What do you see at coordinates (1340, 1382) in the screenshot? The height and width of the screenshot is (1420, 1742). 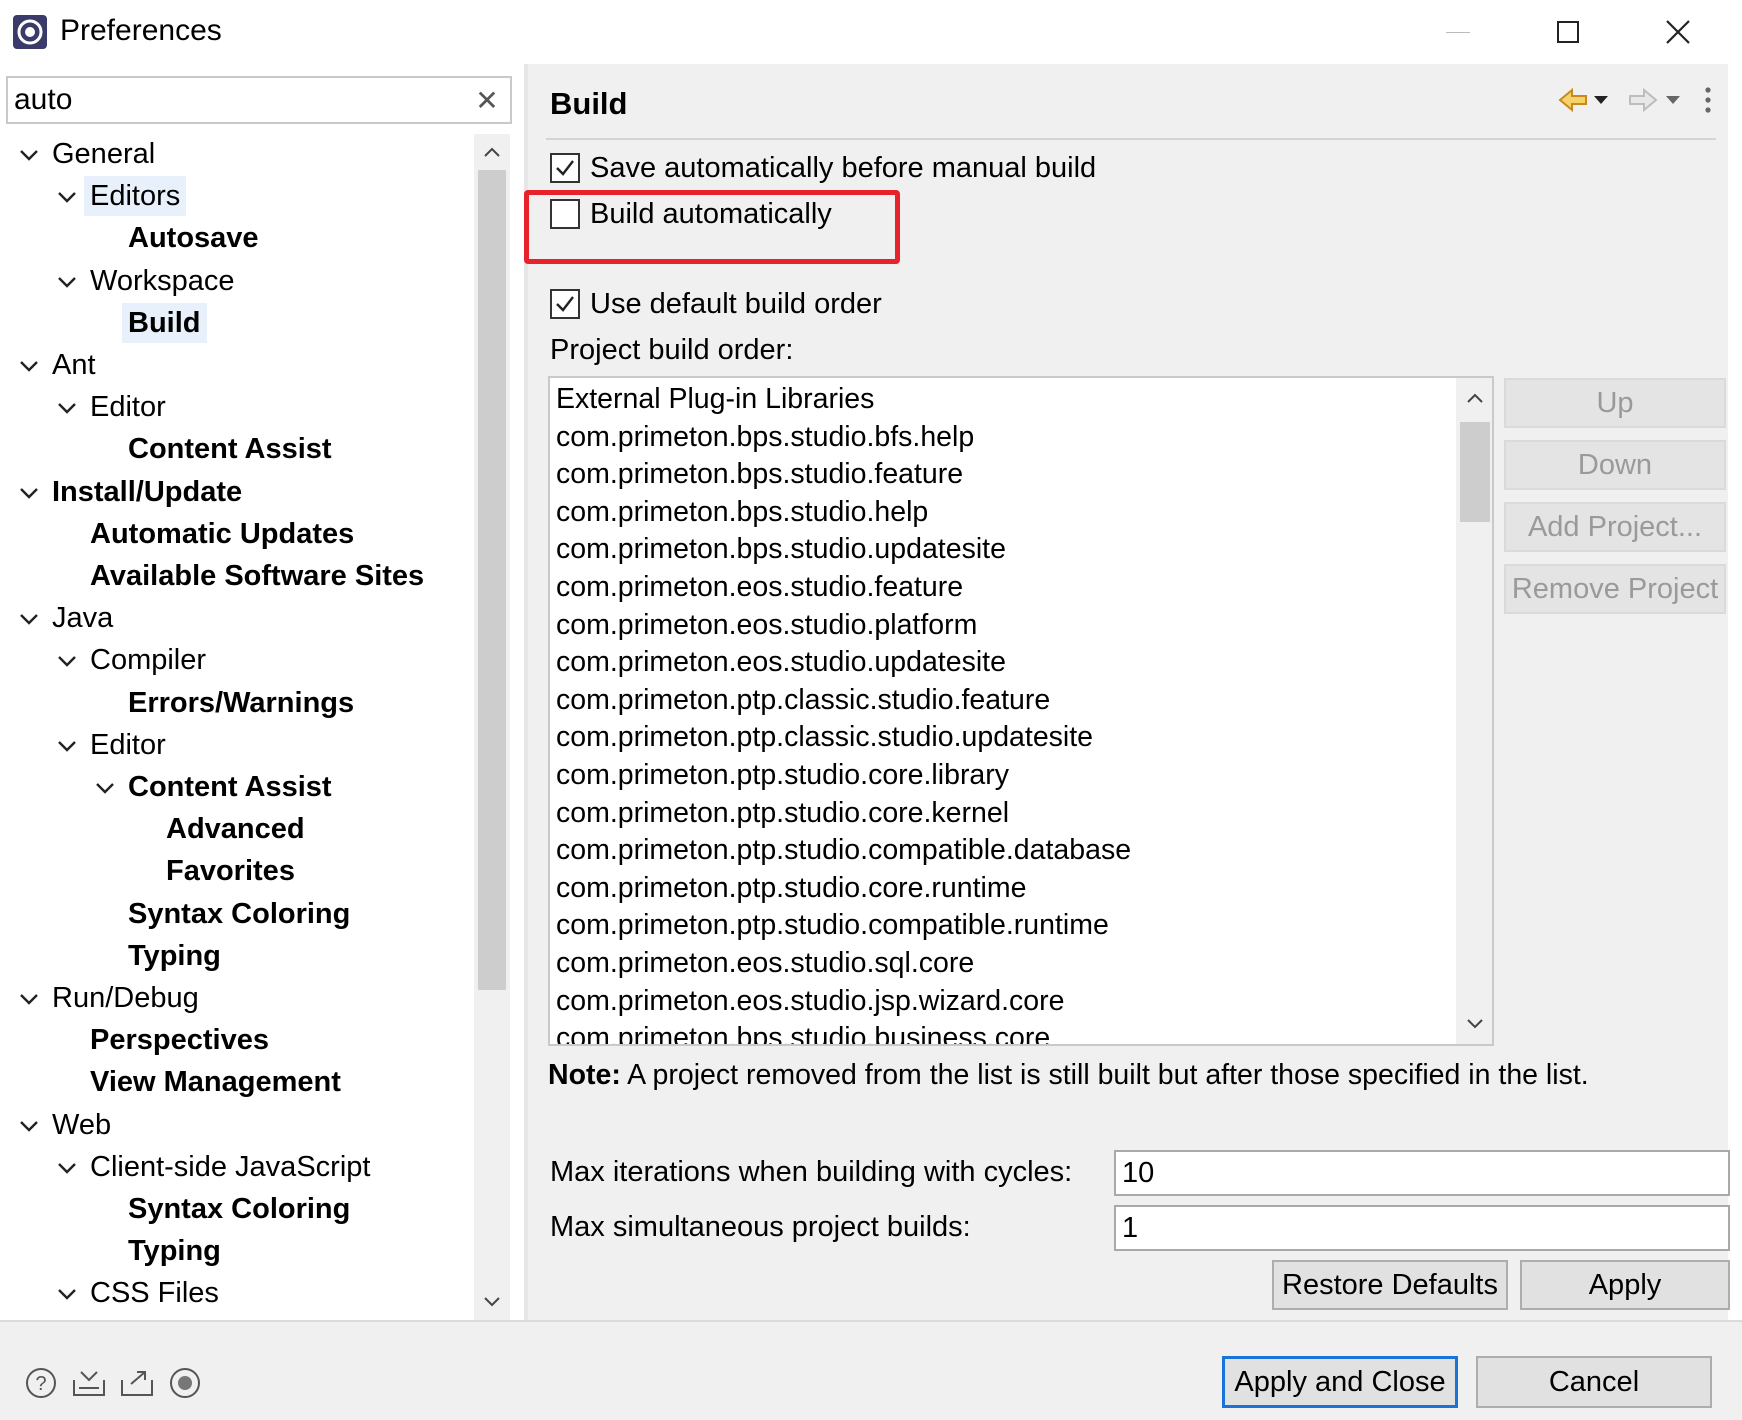 I see `apply-and-close-button: Apply and Close` at bounding box center [1340, 1382].